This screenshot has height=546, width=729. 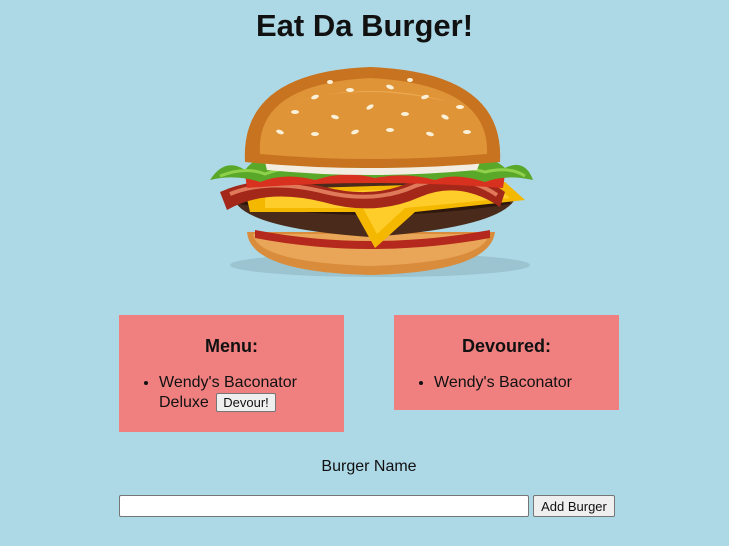 I want to click on devoured-list: Wendy's Baconator, so click(x=506, y=383).